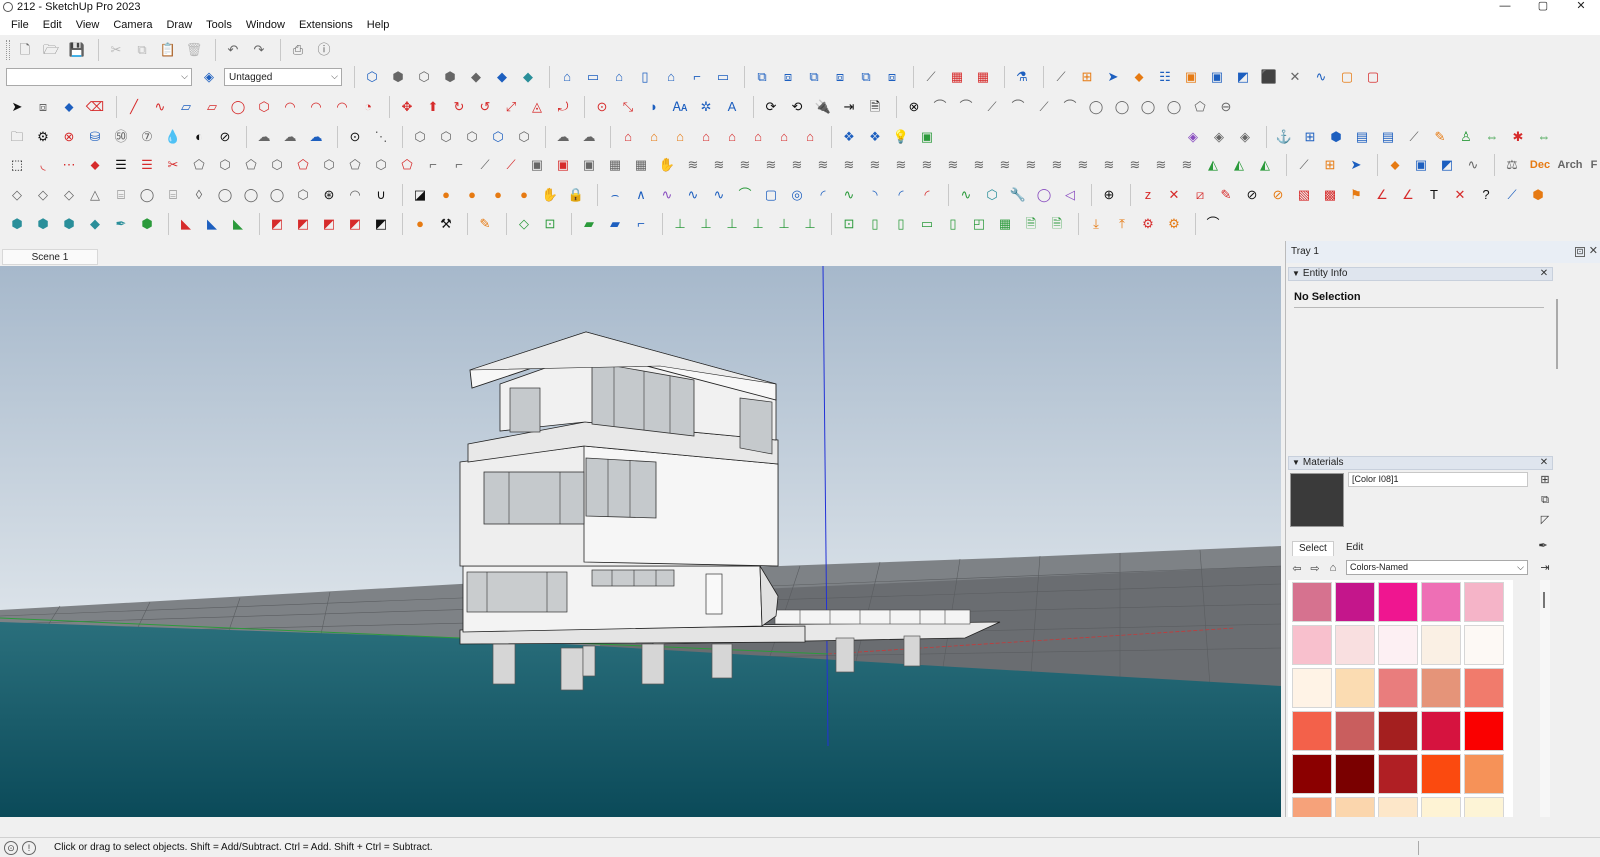 This screenshot has width=1600, height=857. I want to click on gradient-icon: ⬛, so click(1269, 77).